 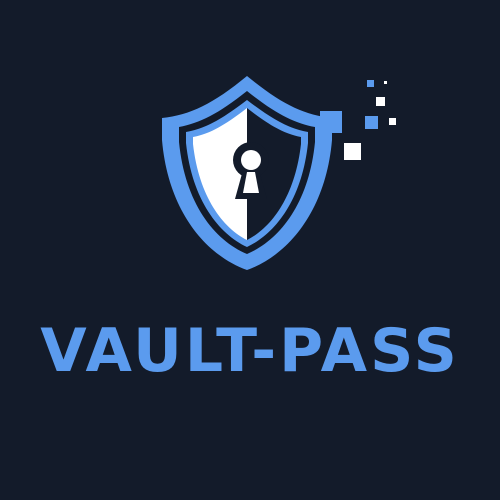 What do you see at coordinates (358, 120) in the screenshot?
I see `pixel-squares` at bounding box center [358, 120].